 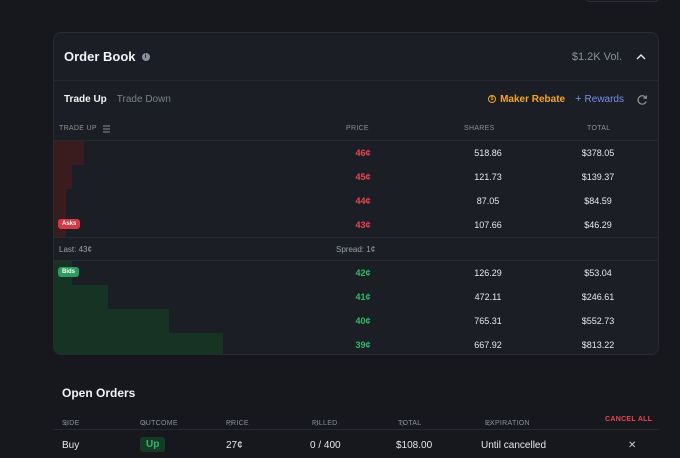 I want to click on volume-label: $1.2K Vol., so click(x=596, y=56).